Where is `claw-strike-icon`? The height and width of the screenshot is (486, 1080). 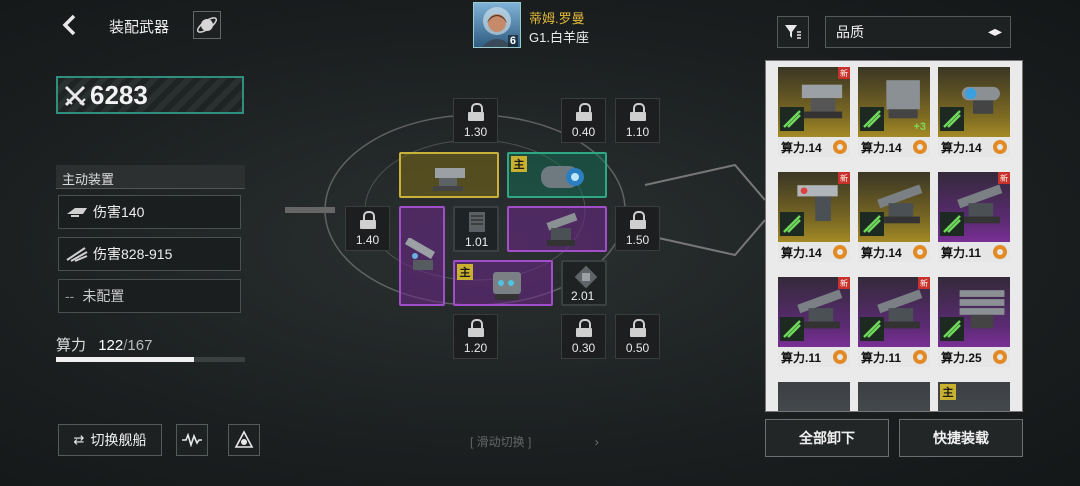 claw-strike-icon is located at coordinates (77, 254).